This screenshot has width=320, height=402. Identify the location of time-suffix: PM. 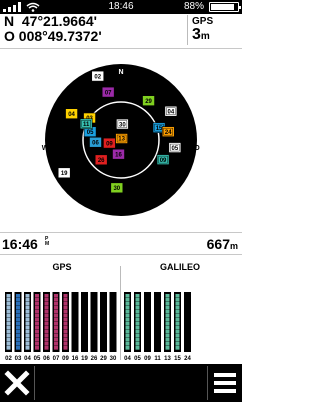
(47, 242).